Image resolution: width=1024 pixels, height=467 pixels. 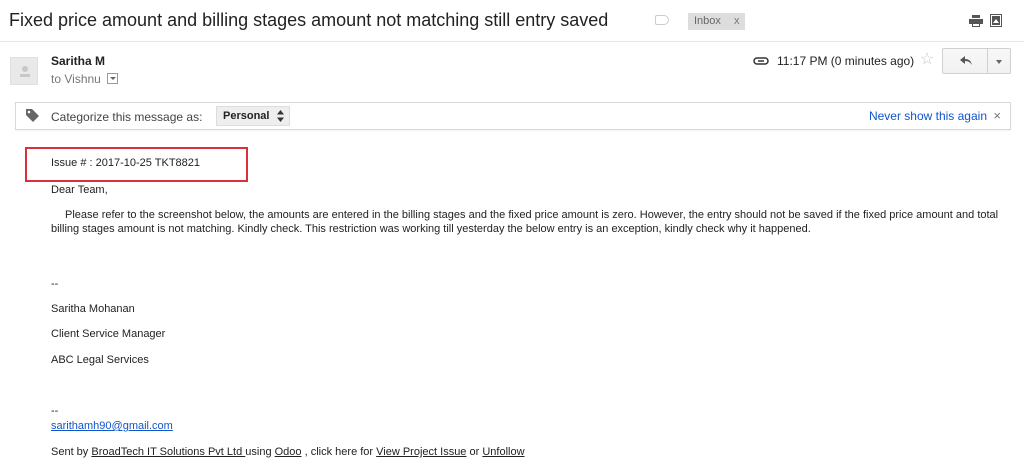 What do you see at coordinates (976, 21) in the screenshot?
I see `print-icon` at bounding box center [976, 21].